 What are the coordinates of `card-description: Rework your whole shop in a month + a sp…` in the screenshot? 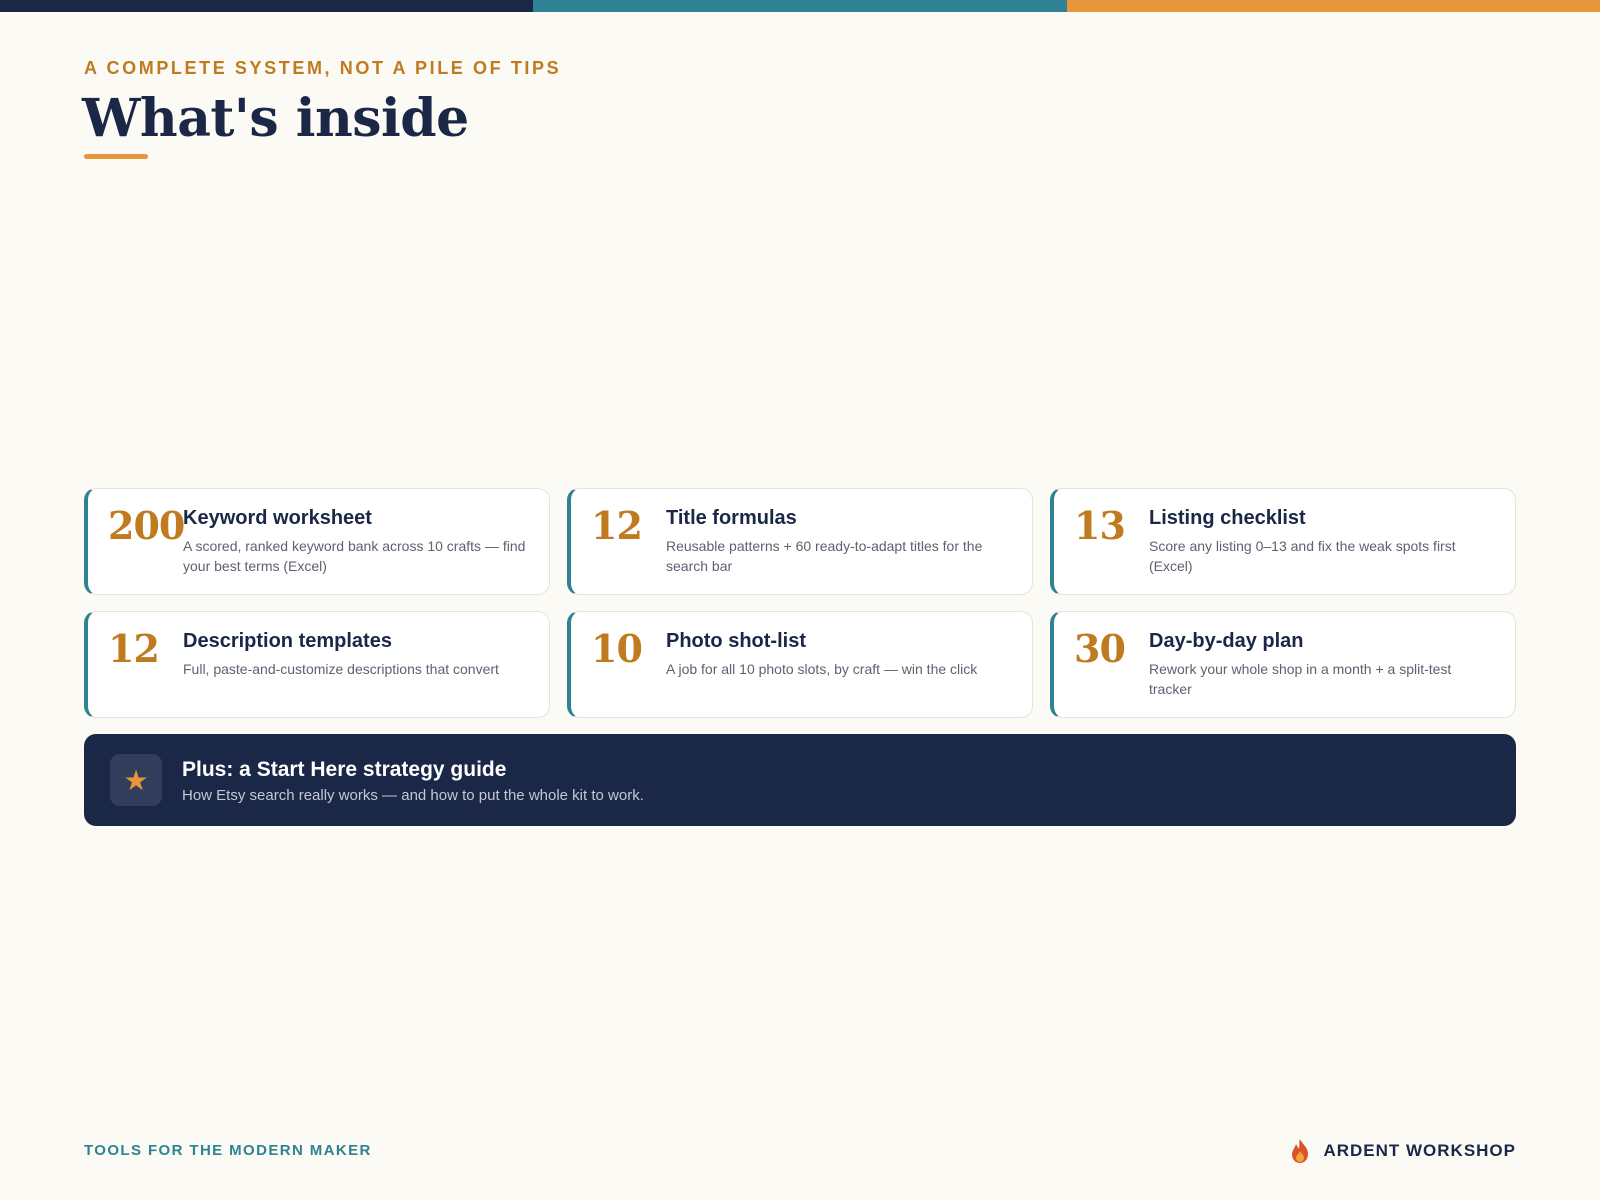 It's located at (1300, 679).